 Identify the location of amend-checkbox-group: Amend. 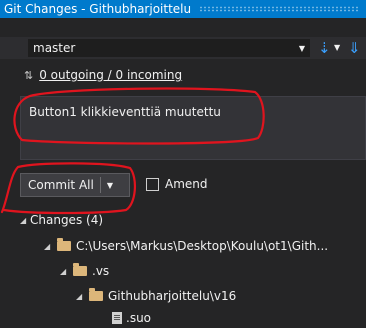
(177, 184).